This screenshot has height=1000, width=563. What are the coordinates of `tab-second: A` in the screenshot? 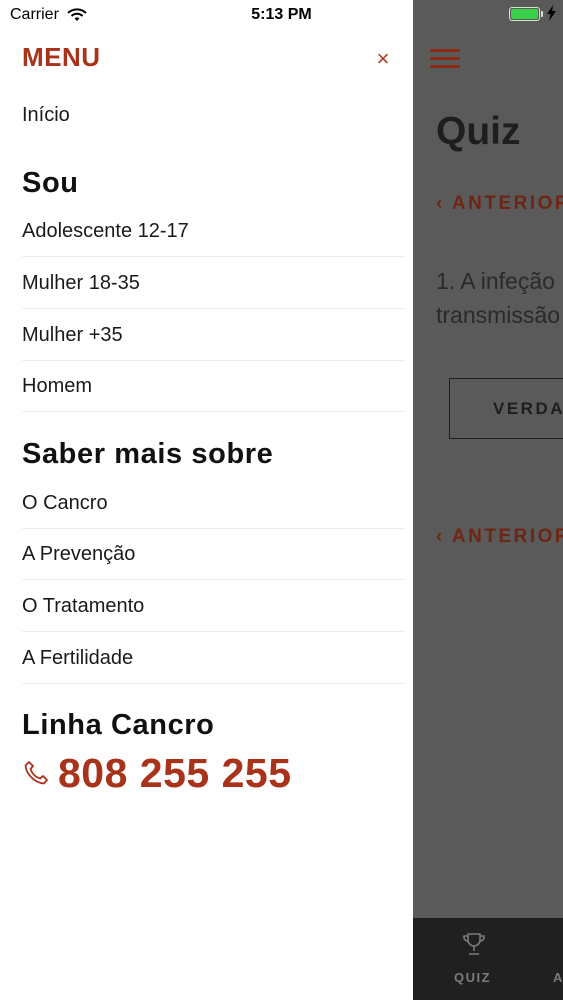 It's located at (558, 977).